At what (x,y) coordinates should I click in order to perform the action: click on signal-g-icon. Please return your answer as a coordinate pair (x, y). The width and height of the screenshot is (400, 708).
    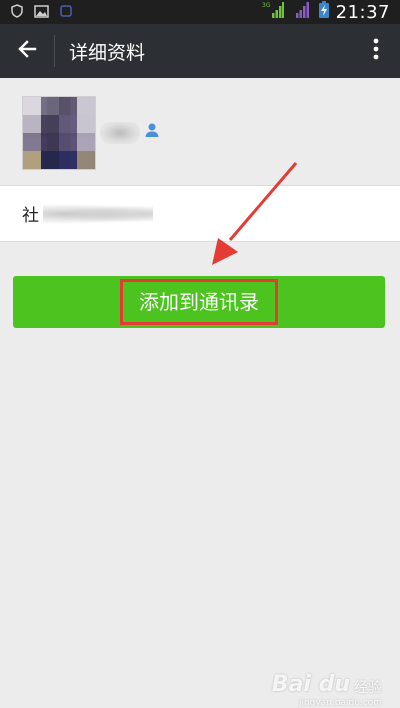
    Looking at the image, I should click on (301, 12).